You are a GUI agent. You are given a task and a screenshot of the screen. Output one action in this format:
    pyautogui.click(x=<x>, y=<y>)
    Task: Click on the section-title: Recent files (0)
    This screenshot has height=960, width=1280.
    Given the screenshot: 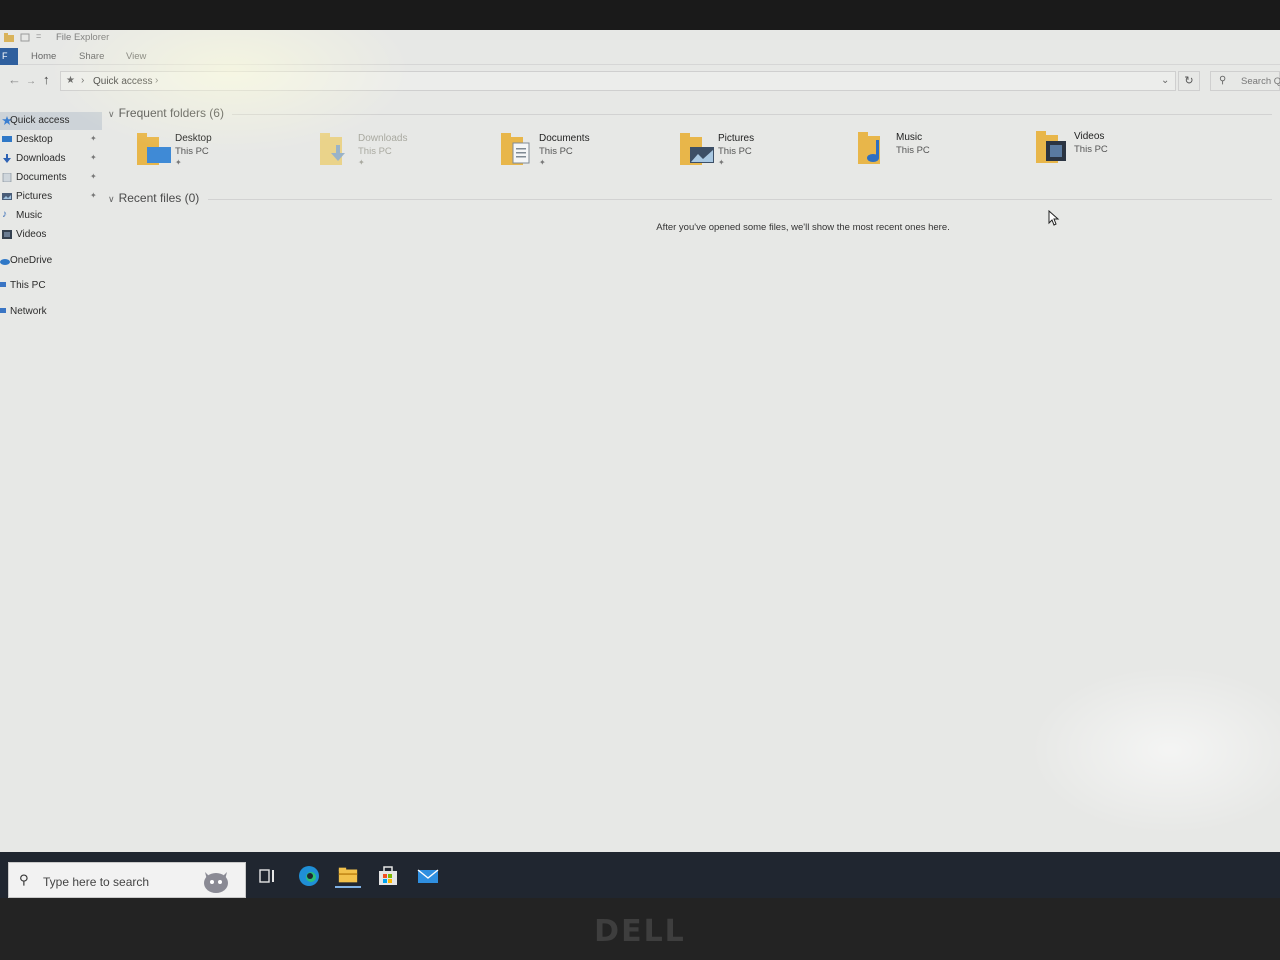 What is the action you would take?
    pyautogui.click(x=159, y=198)
    